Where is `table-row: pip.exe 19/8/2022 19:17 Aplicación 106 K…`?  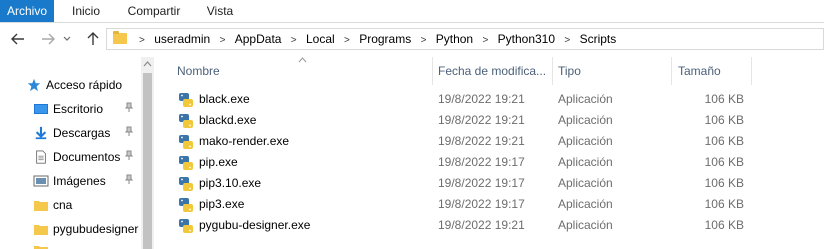 table-row: pip.exe 19/8/2022 19:17 Aplicación 106 K… is located at coordinates (492, 162).